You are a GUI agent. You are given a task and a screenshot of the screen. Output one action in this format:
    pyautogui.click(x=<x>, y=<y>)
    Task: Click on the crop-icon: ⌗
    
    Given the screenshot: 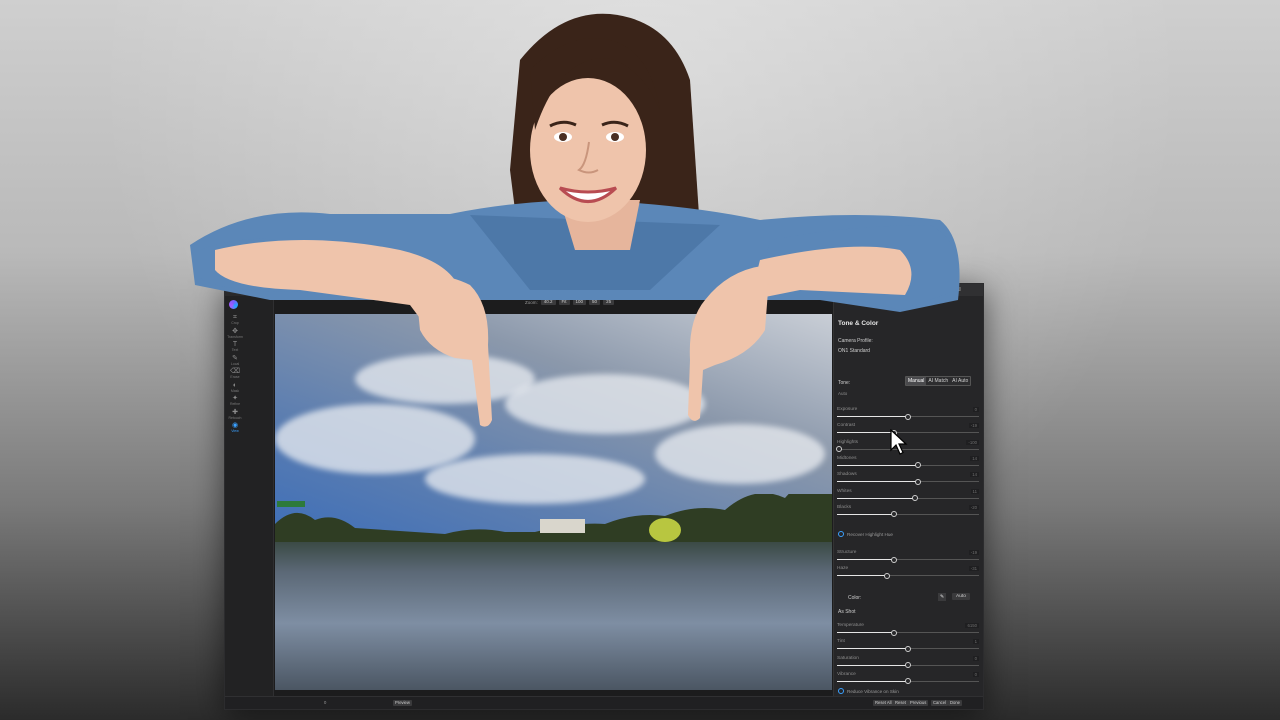 What is the action you would take?
    pyautogui.click(x=235, y=317)
    